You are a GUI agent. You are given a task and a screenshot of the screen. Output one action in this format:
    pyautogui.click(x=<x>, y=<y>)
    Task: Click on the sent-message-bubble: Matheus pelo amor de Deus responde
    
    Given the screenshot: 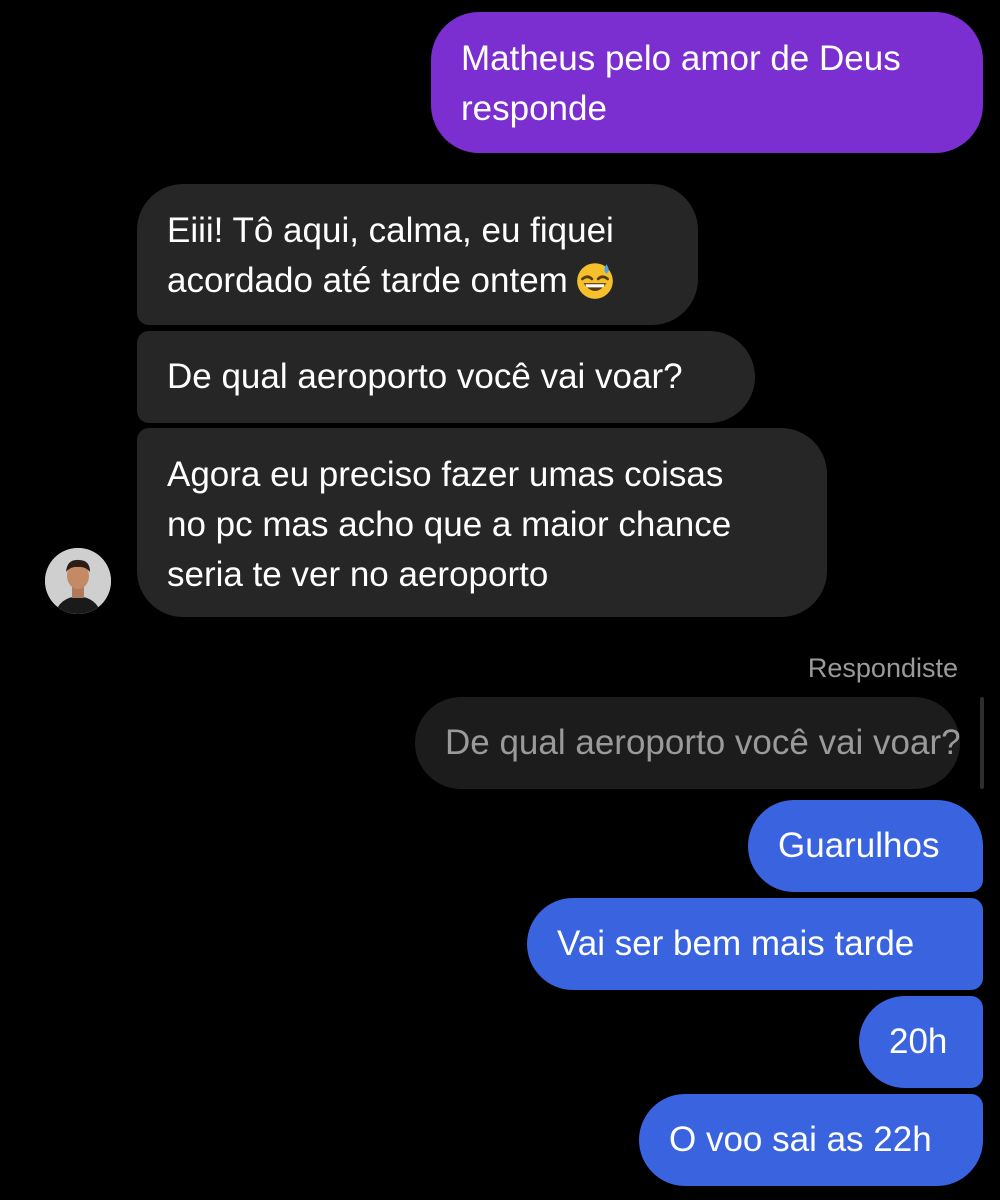 What is the action you would take?
    pyautogui.click(x=707, y=82)
    